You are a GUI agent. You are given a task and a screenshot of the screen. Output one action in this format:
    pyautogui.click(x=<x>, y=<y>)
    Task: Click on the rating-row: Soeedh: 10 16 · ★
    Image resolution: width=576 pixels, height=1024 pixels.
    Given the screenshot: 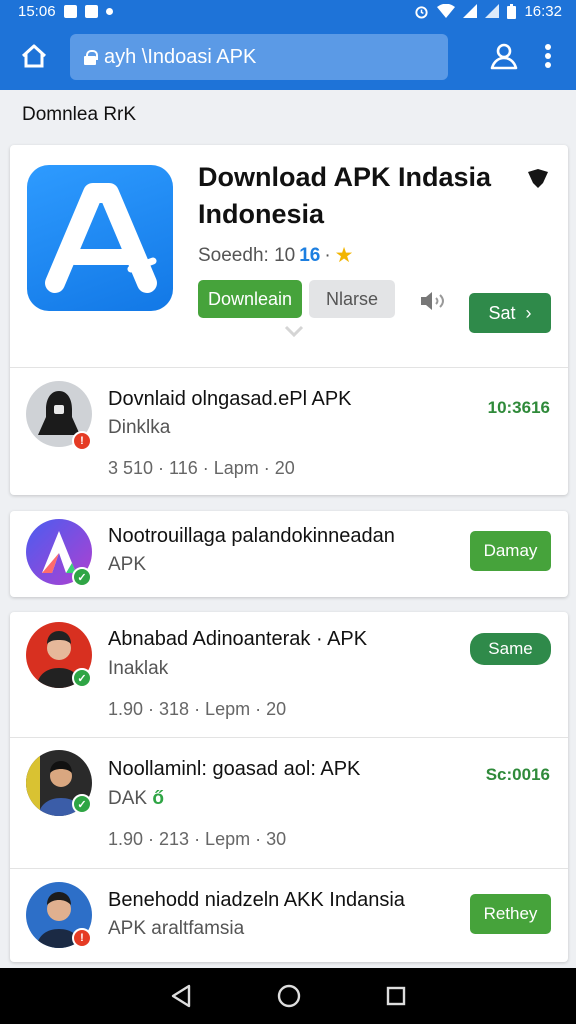 What is the action you would take?
    pyautogui.click(x=276, y=255)
    